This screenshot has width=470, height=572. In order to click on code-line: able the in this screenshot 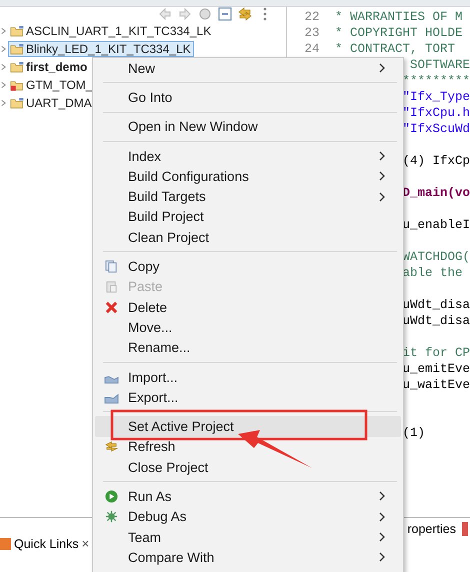, I will do `click(432, 273)`.